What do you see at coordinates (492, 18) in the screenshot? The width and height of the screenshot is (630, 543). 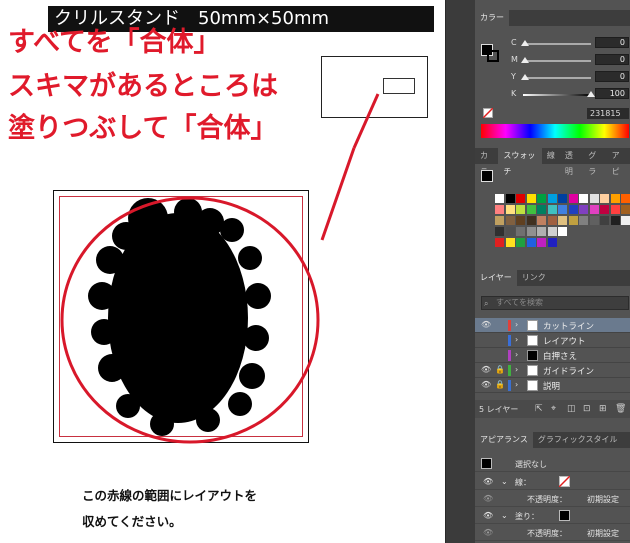 I see `tab-color: カラー` at bounding box center [492, 18].